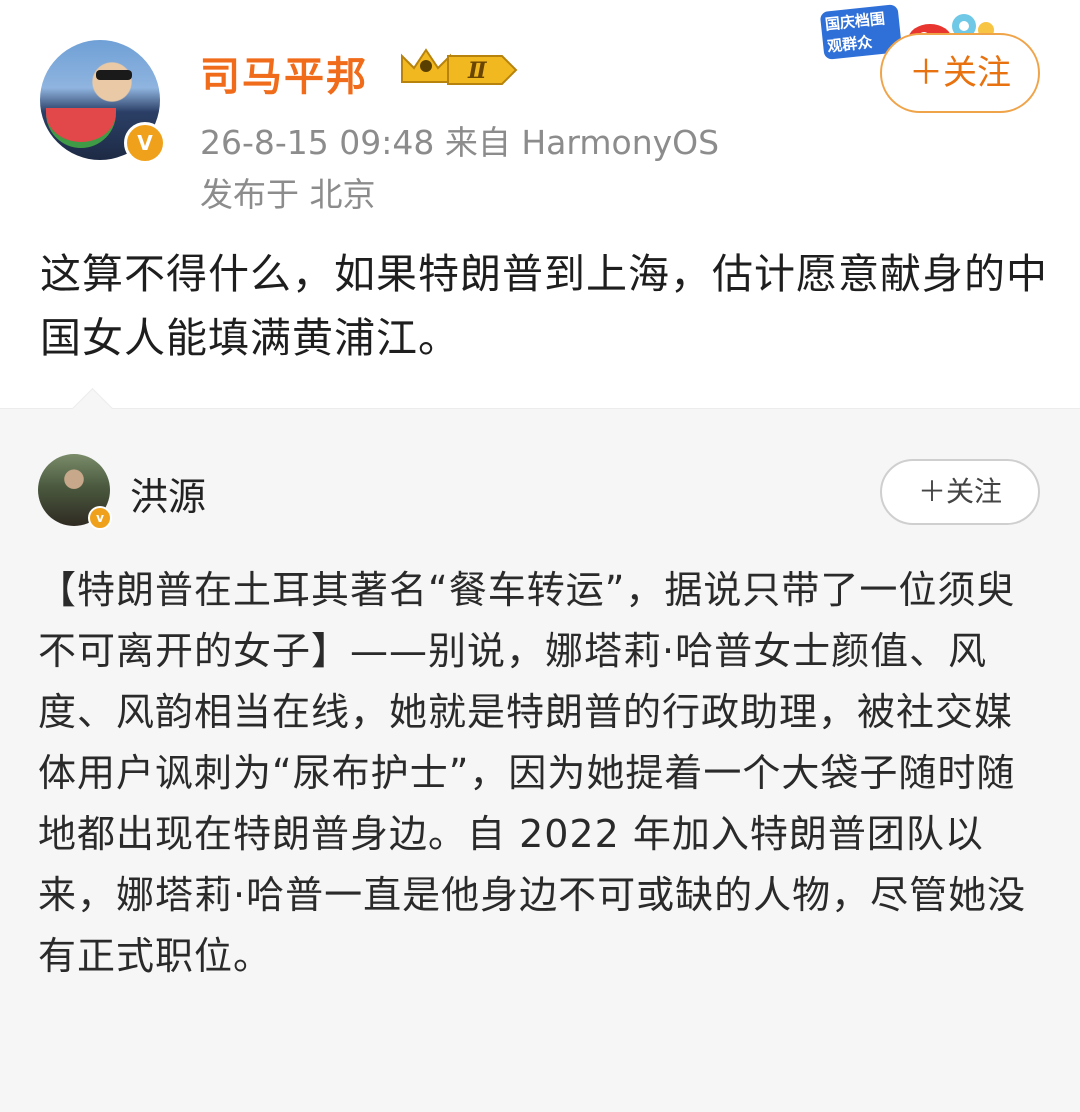 Image resolution: width=1080 pixels, height=1112 pixels. Describe the element at coordinates (960, 492) in the screenshot. I see `repost-follow-button: ＋关注` at that location.